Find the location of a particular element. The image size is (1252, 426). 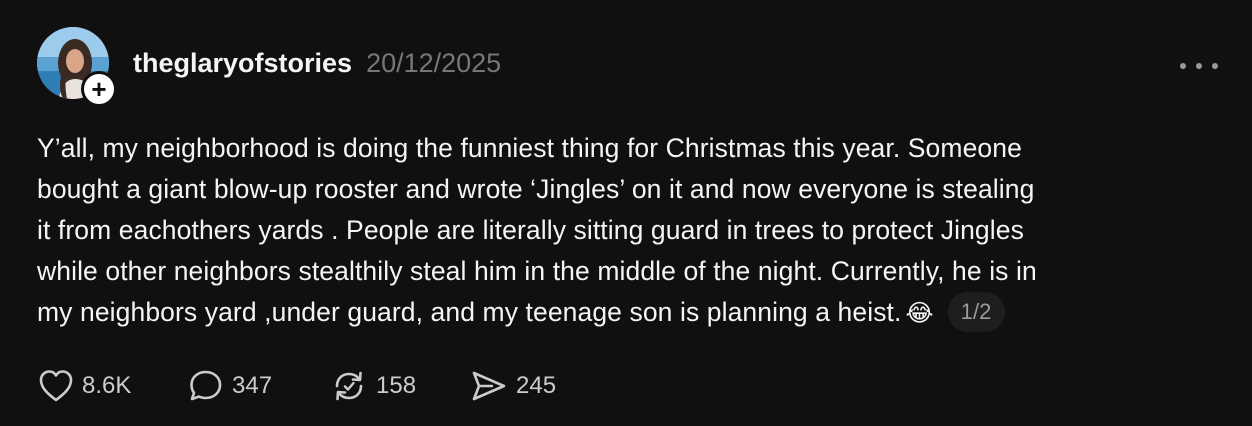

page-indicator: 1/2 is located at coordinates (976, 312).